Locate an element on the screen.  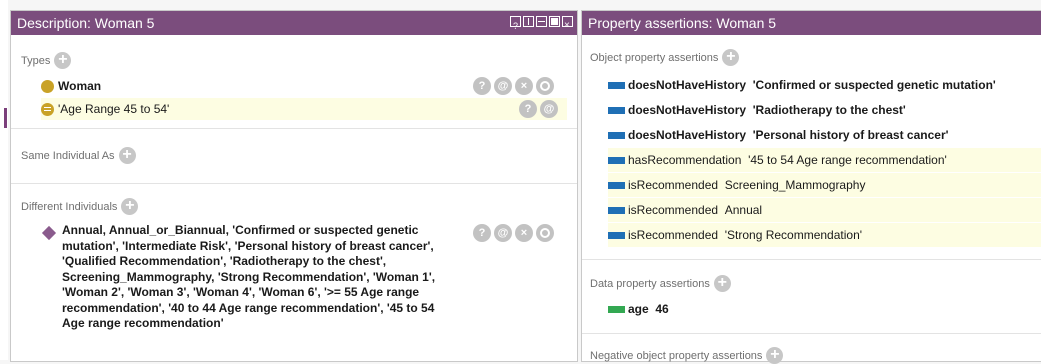
different-individuals-section-header: Different Individuals + is located at coordinates (80, 206).